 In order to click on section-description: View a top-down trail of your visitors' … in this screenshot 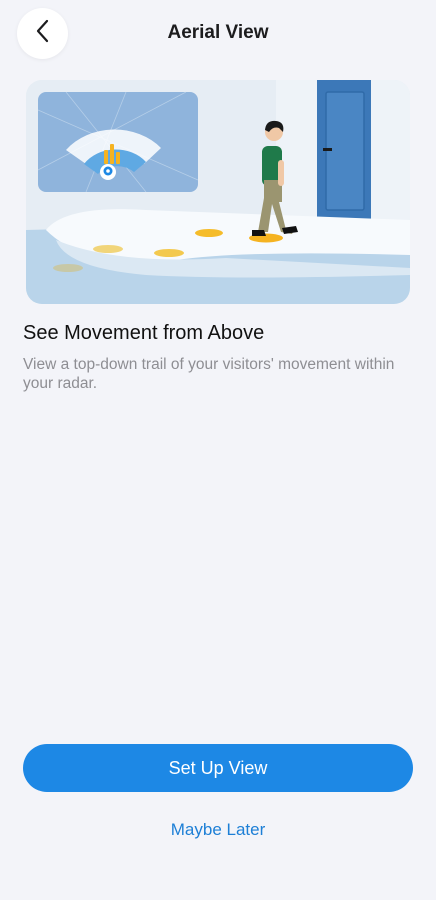, I will do `click(209, 374)`.